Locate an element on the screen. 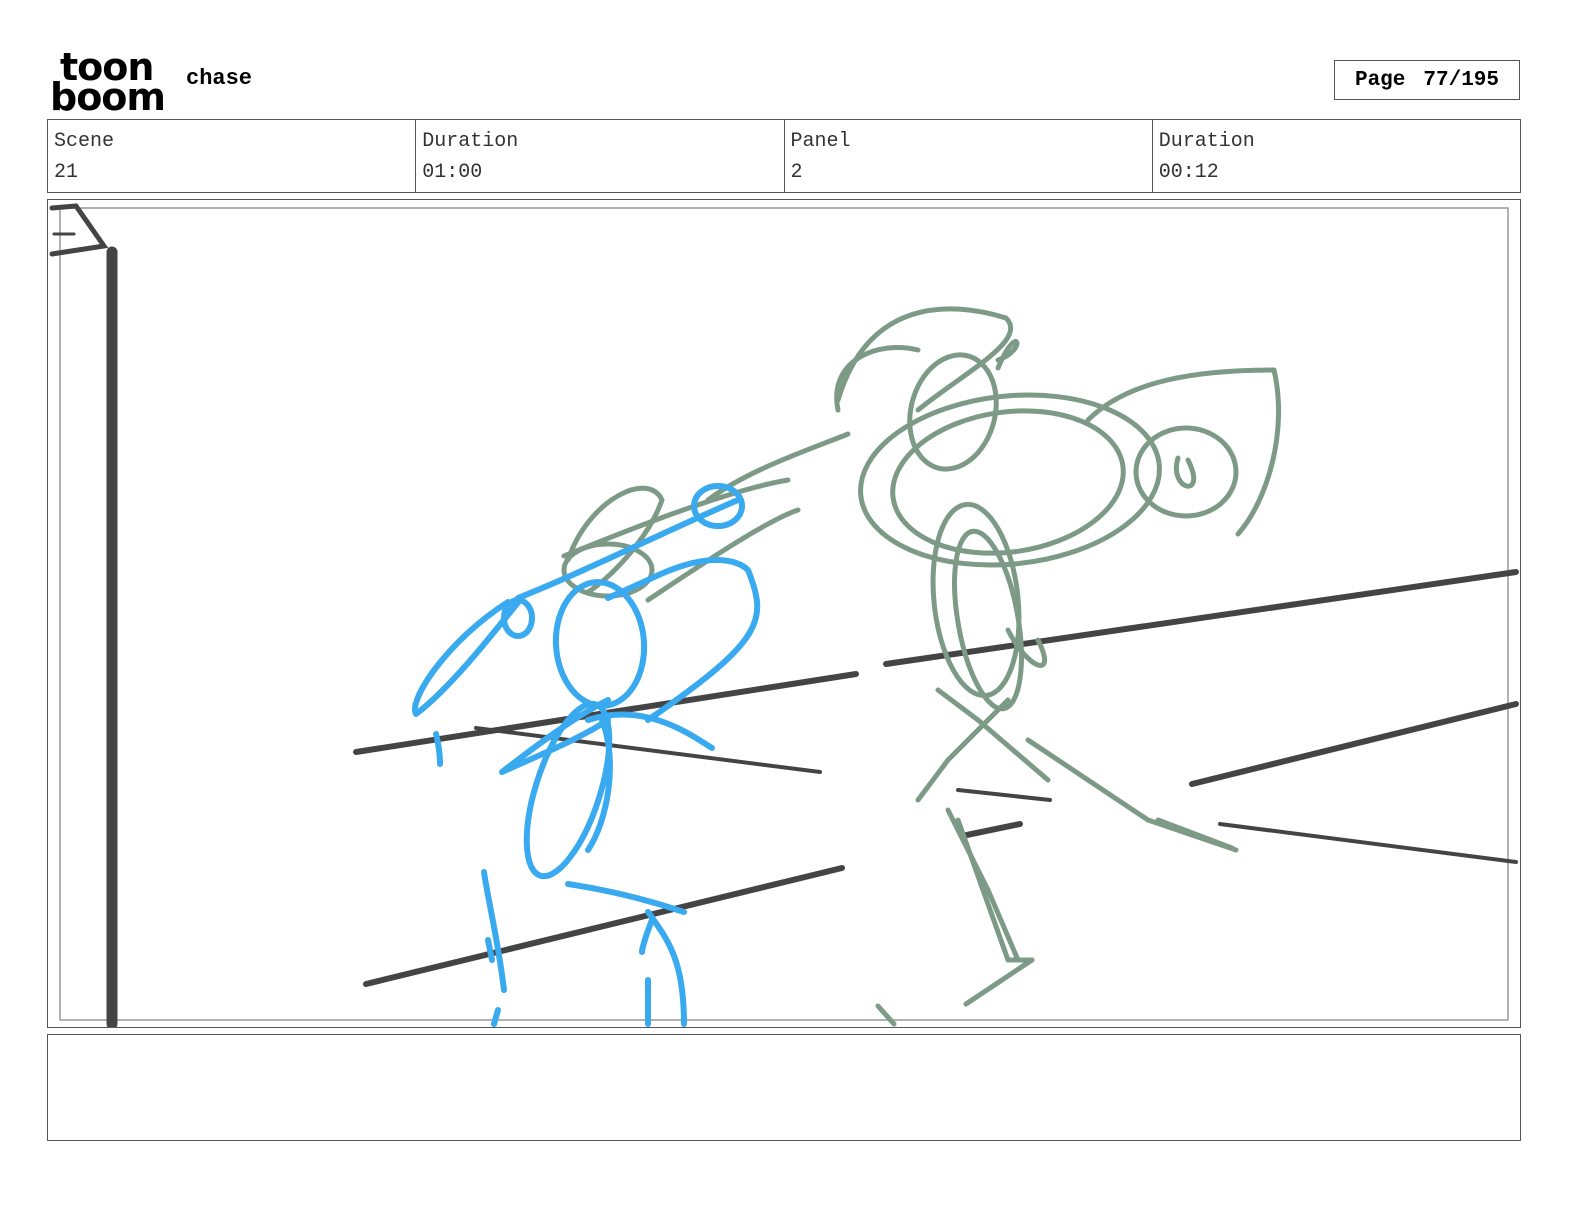 This screenshot has width=1584, height=1224. scene-cell: Scene 21 is located at coordinates (231, 156).